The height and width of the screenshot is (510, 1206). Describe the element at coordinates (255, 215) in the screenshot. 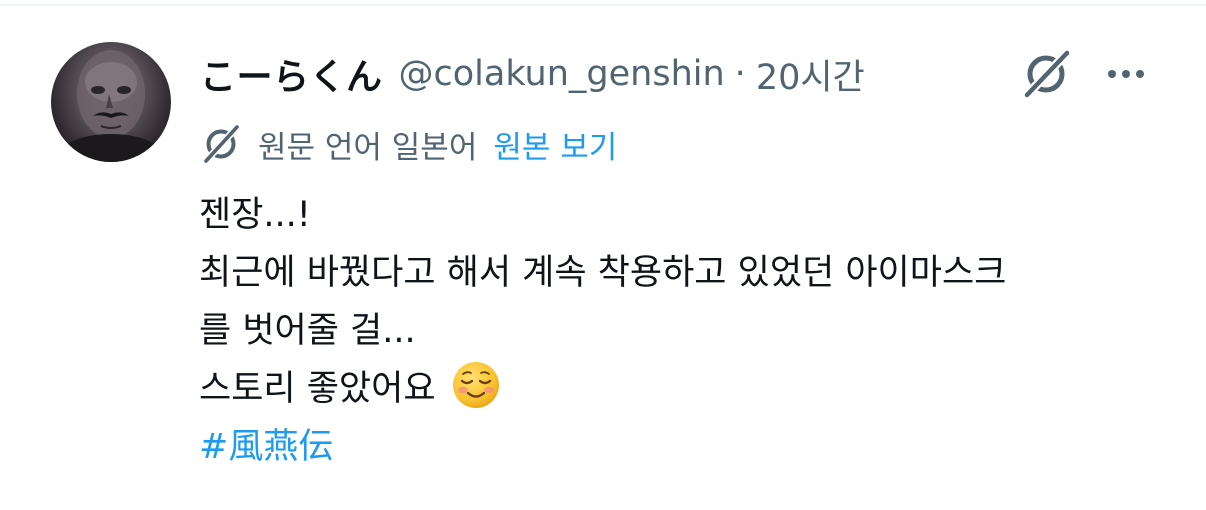

I see `tweet-text-line: 젠장...!` at that location.